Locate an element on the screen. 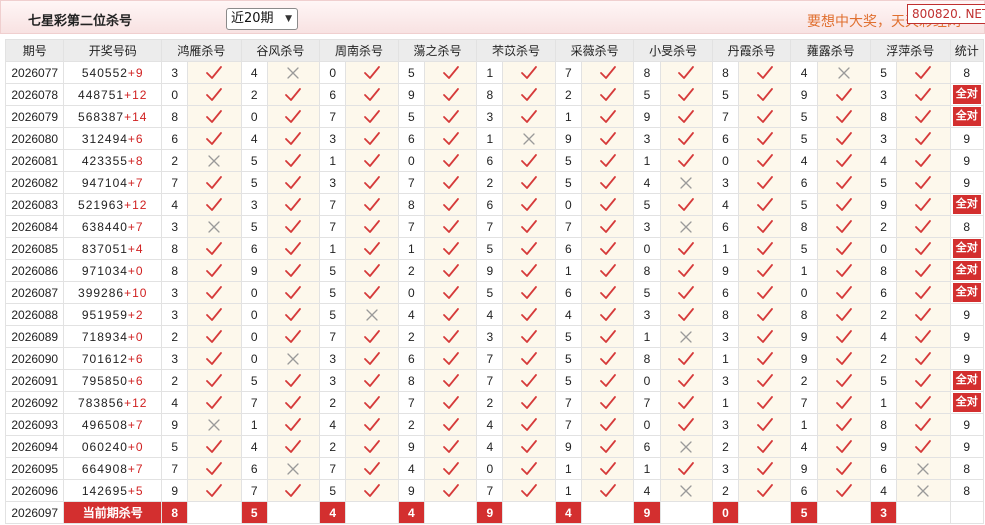 Image resolution: width=985 pixels, height=525 pixels. draw-number: 701612 is located at coordinates (104, 358).